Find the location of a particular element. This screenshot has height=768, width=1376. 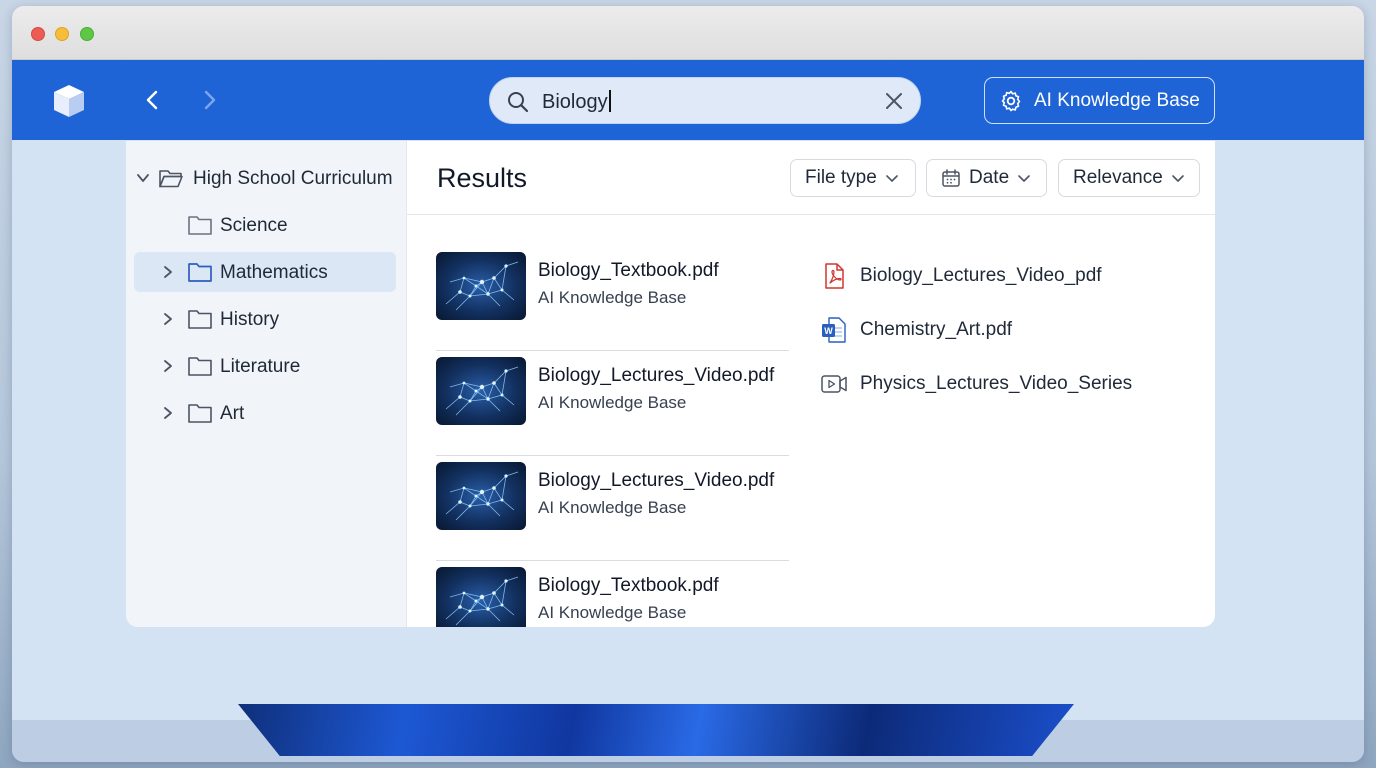

ai-knowledge-base-button: AI Knowledge Base is located at coordinates (1099, 100).